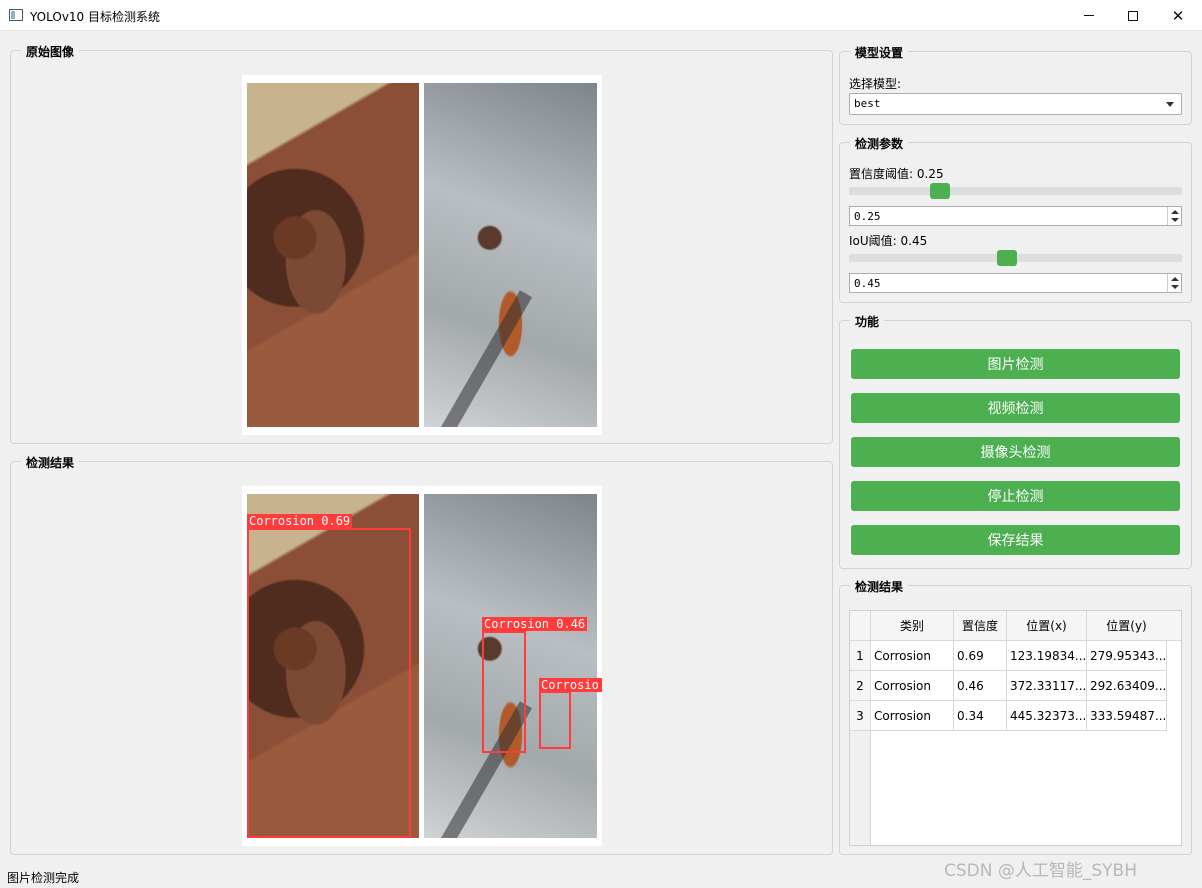 The width and height of the screenshot is (1202, 888). Describe the element at coordinates (912, 626) in the screenshot. I see `column-header: 类别` at that location.